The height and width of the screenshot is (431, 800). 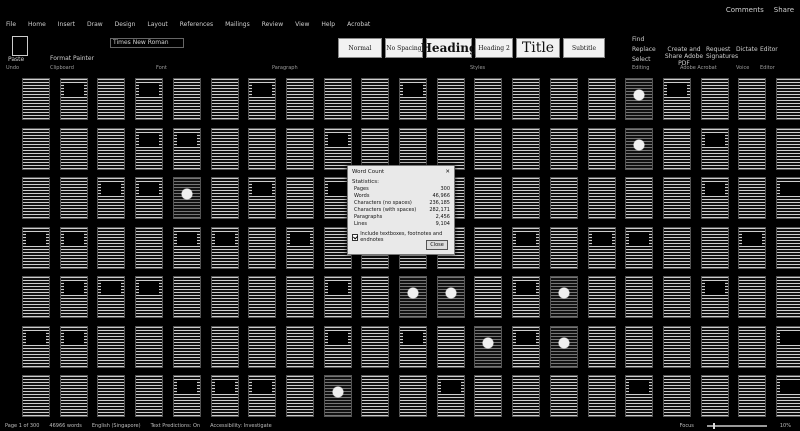 I want to click on menu-home: Home, so click(x=37, y=24).